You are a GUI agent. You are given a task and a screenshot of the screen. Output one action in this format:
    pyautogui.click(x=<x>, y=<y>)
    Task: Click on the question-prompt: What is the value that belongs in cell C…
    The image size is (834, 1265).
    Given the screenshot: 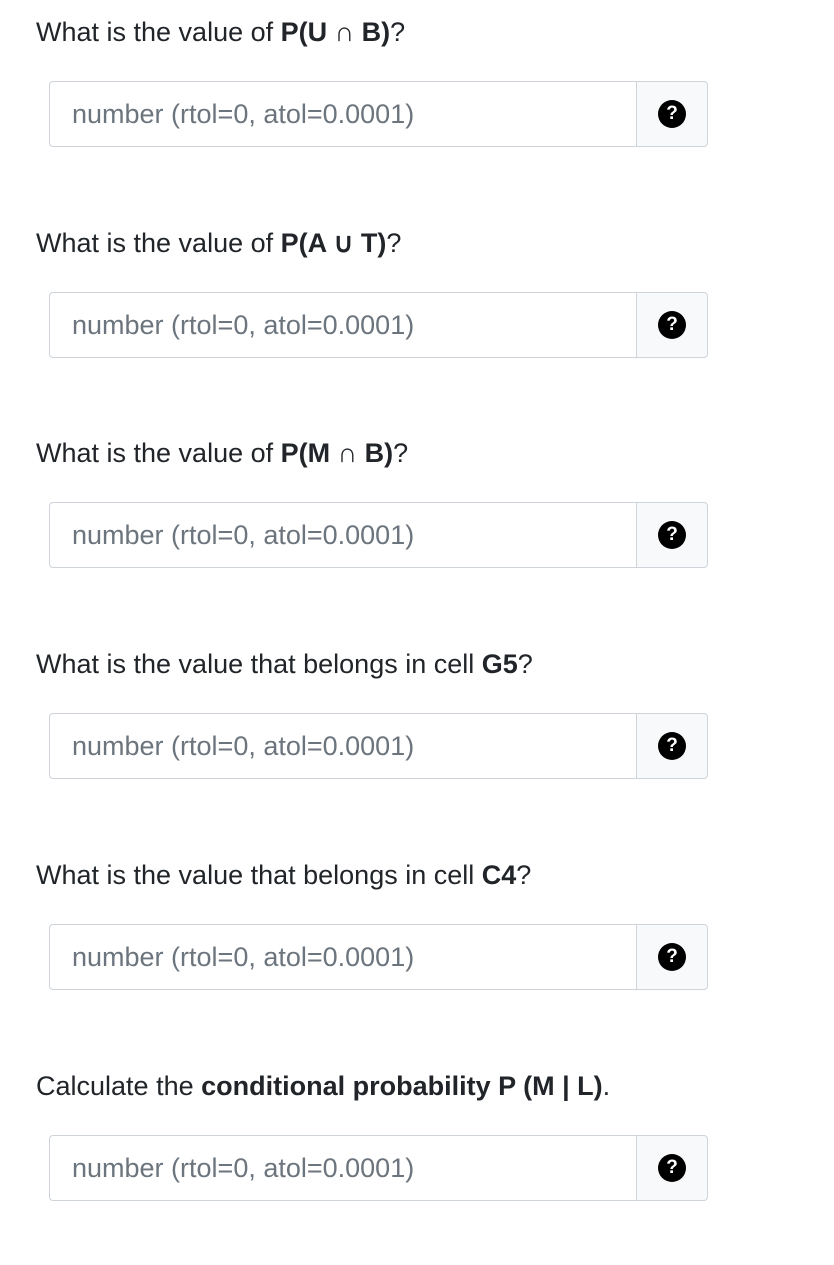 What is the action you would take?
    pyautogui.click(x=283, y=875)
    